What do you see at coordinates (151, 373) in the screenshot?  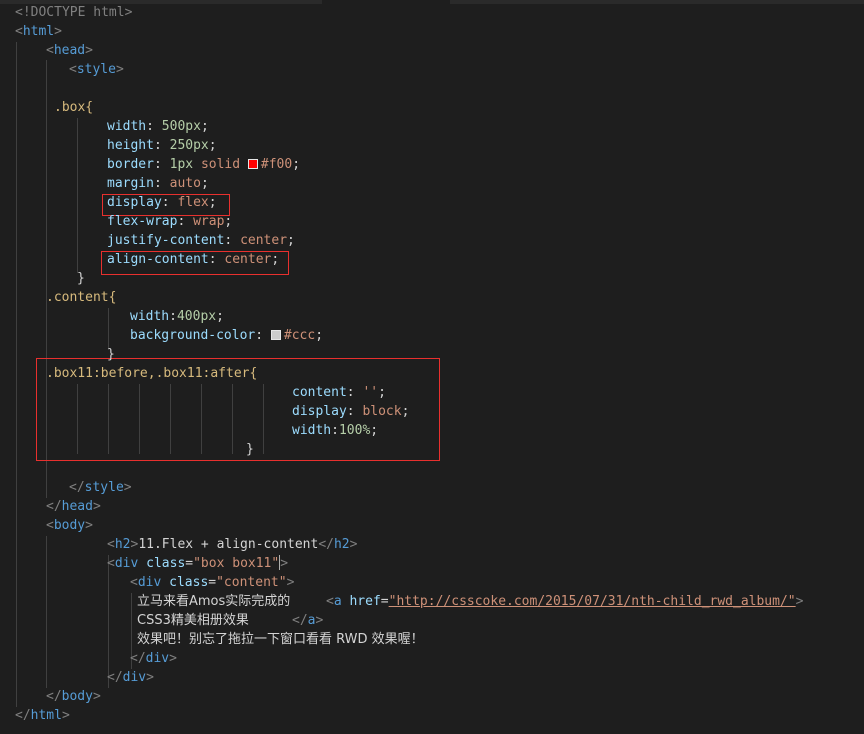 I see `code-line-pseudo-selector: .box11:before,.box11:after{` at bounding box center [151, 373].